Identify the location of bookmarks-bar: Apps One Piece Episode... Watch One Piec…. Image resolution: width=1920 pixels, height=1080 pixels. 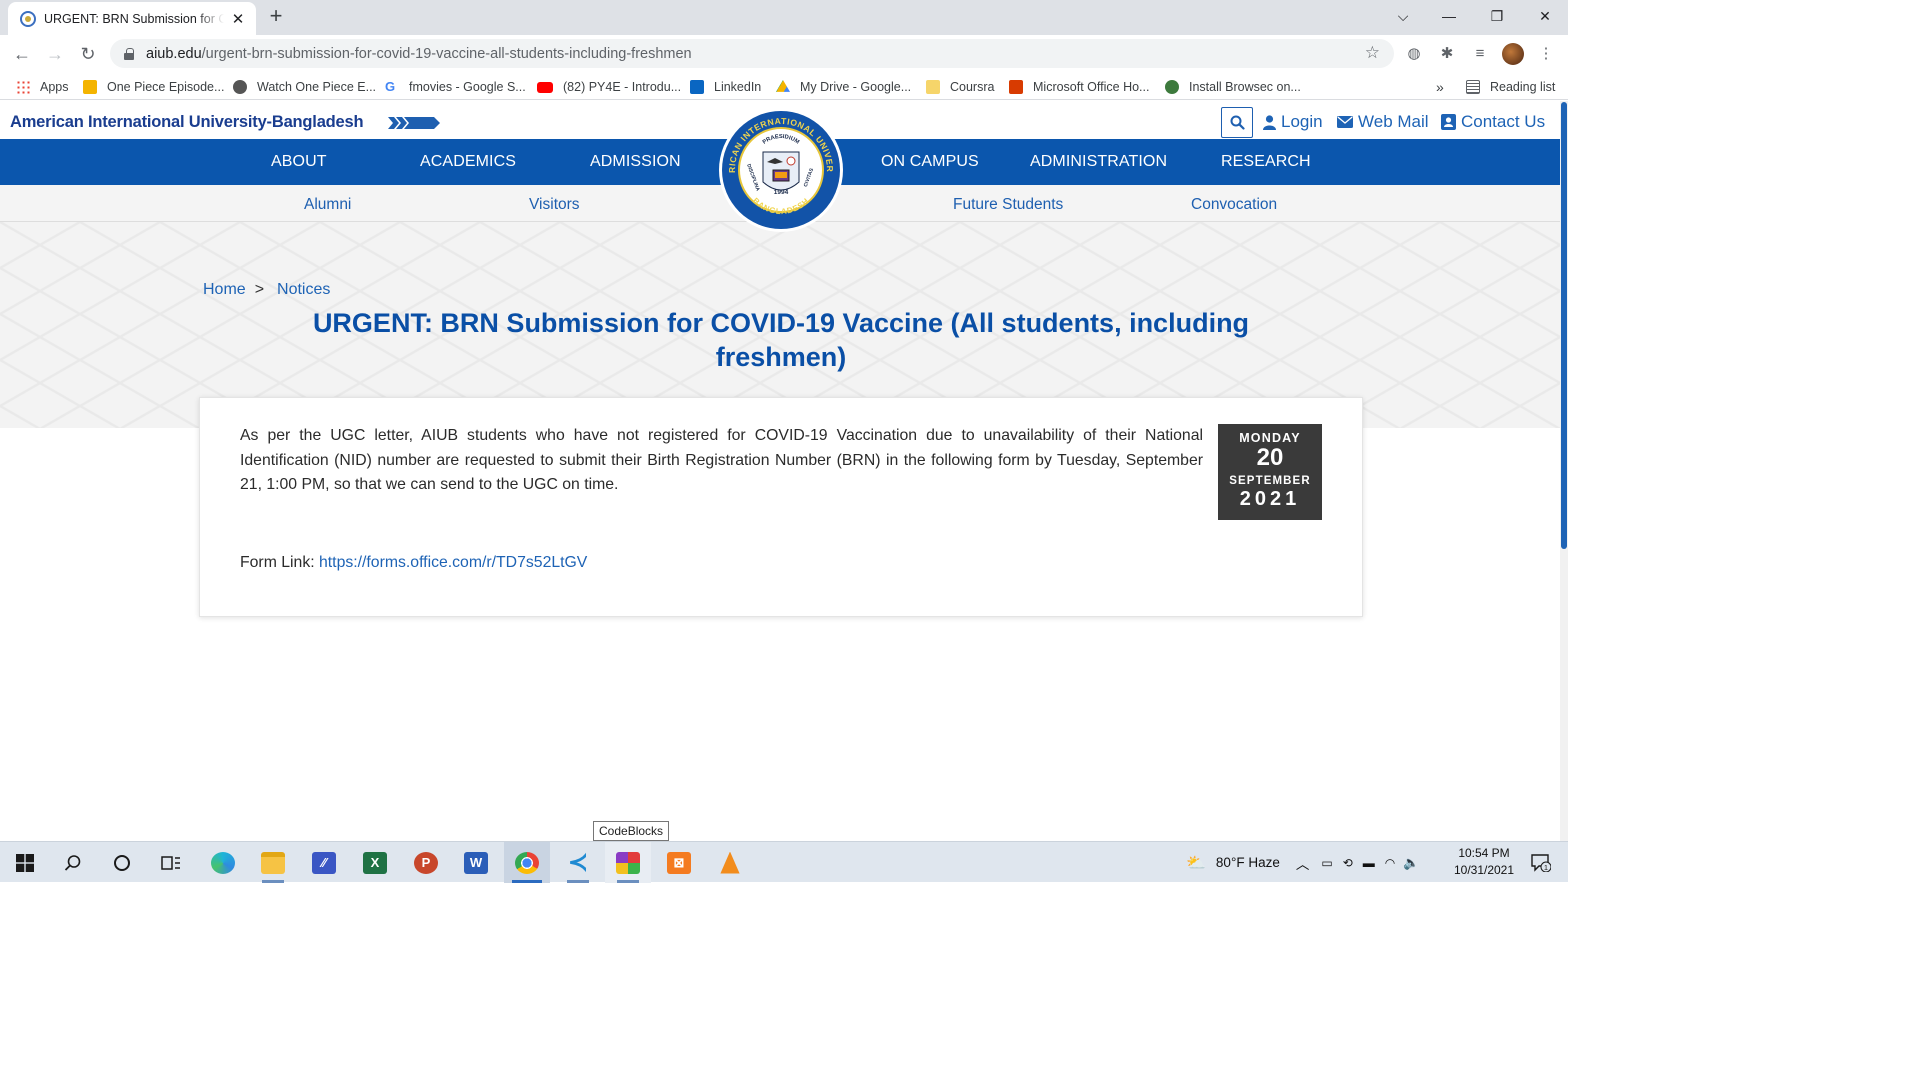
(784, 86).